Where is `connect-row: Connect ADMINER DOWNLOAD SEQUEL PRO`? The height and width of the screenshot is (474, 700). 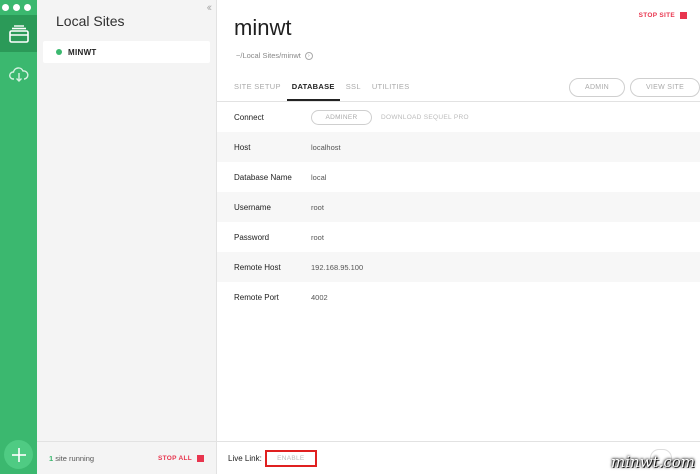
connect-row: Connect ADMINER DOWNLOAD SEQUEL PRO is located at coordinates (458, 117).